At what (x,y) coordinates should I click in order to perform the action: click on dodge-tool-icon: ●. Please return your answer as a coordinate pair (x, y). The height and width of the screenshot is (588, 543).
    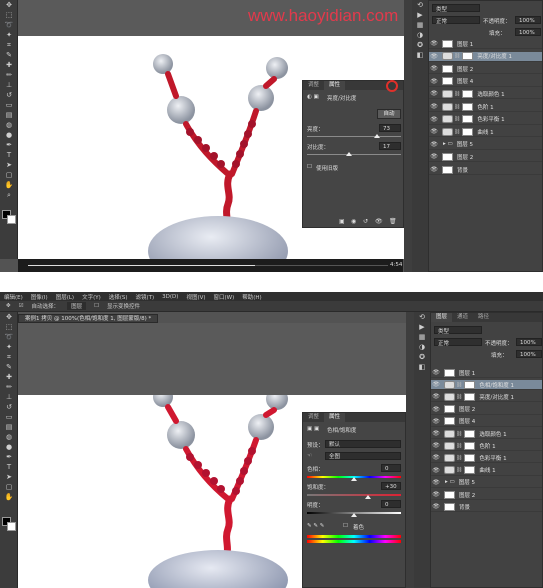
    Looking at the image, I should click on (9, 135).